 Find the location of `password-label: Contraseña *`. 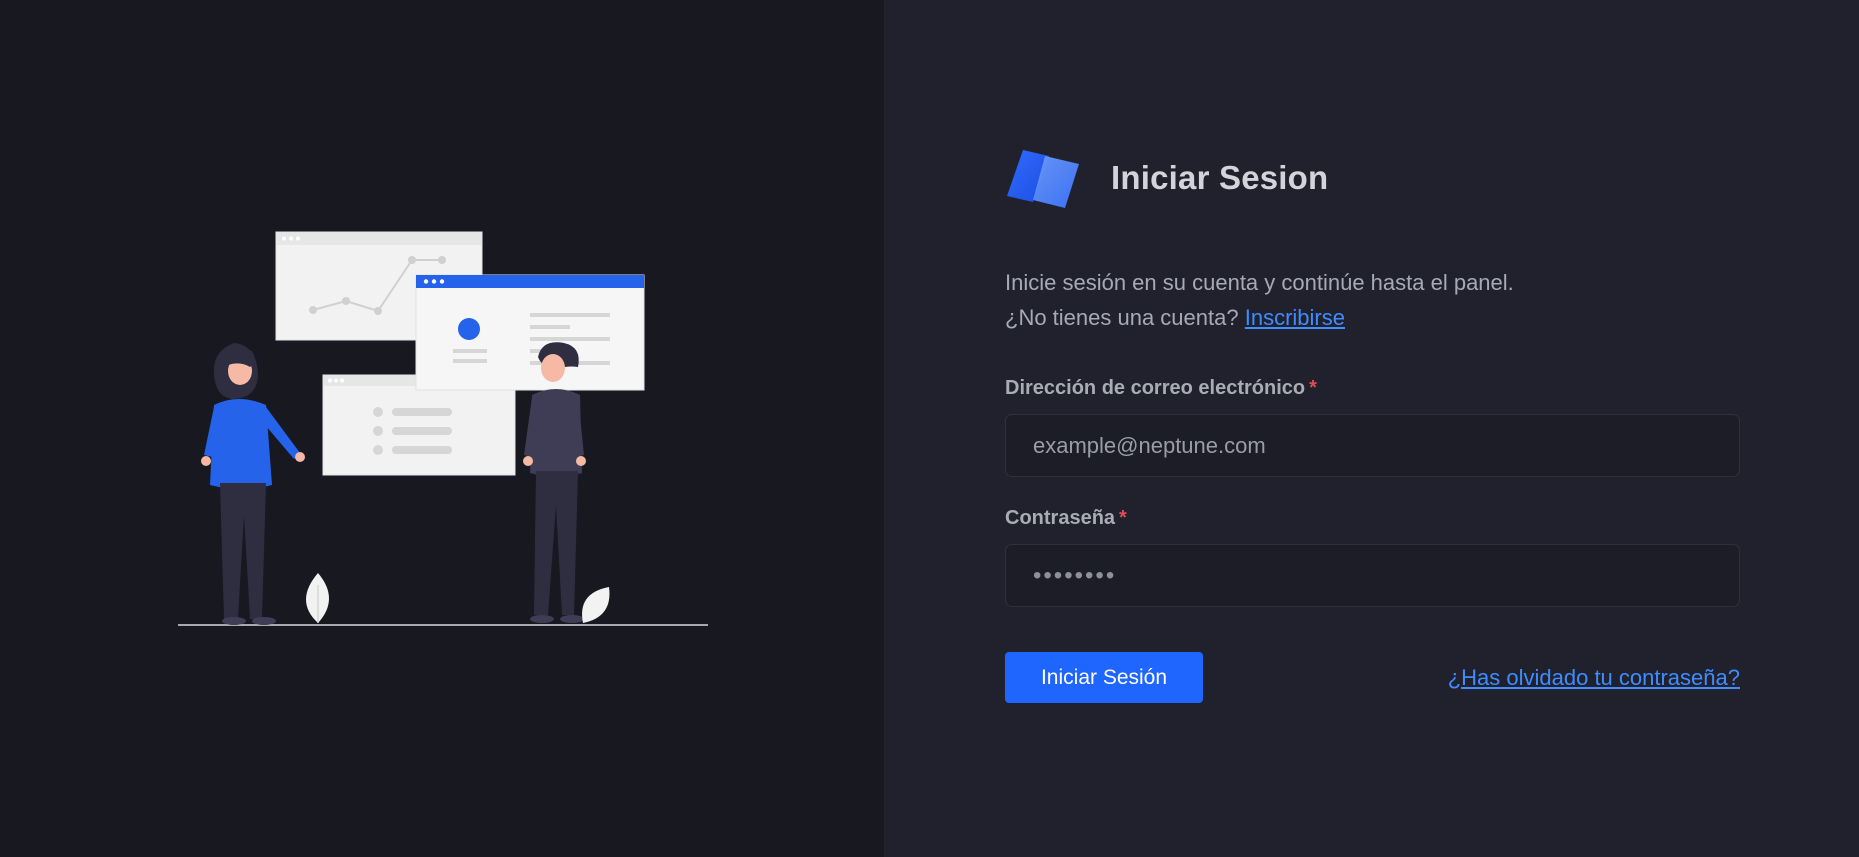

password-label: Contraseña * is located at coordinates (1372, 518).